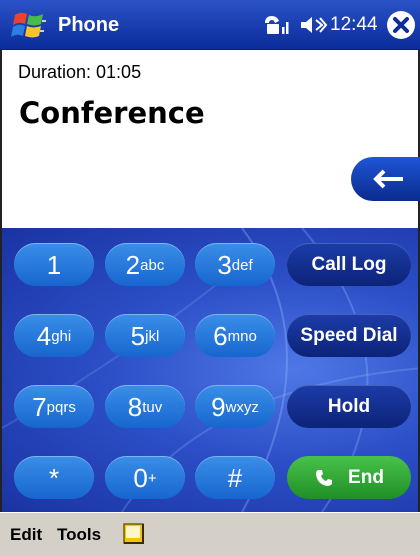  Describe the element at coordinates (235, 264) in the screenshot. I see `key-3: 3 def` at that location.